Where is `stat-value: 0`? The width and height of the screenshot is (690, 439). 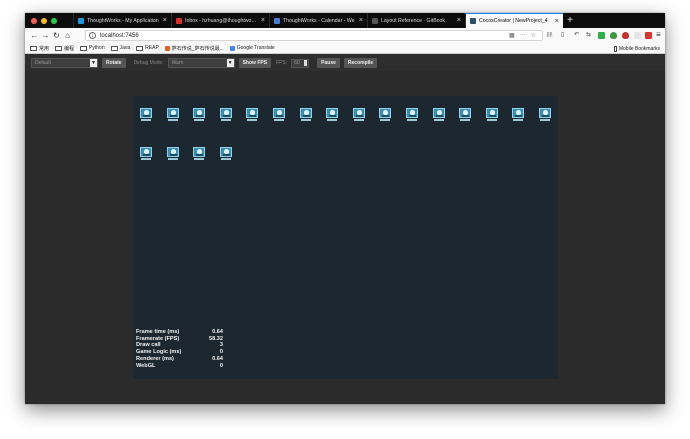
stat-value: 0 is located at coordinates (221, 352).